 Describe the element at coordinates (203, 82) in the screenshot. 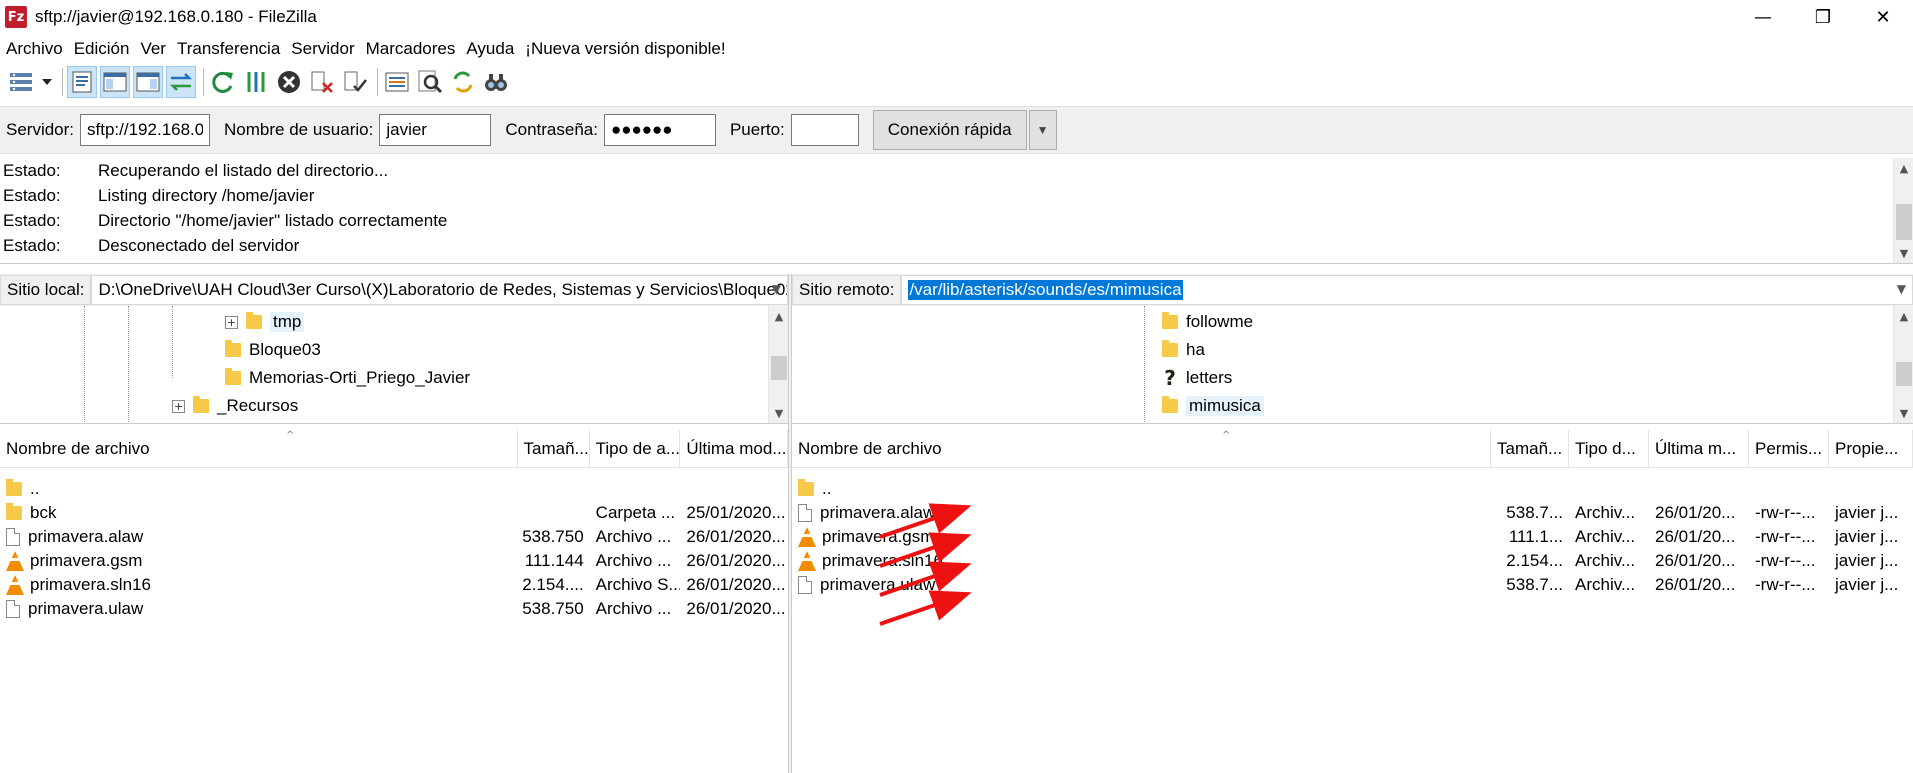

I see `toolbar-separator` at that location.